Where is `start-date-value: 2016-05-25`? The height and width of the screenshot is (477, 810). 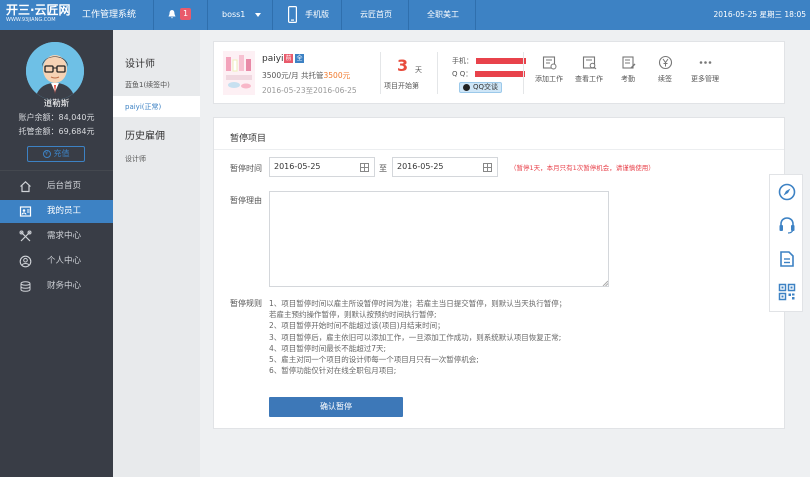 start-date-value: 2016-05-25 is located at coordinates (297, 166).